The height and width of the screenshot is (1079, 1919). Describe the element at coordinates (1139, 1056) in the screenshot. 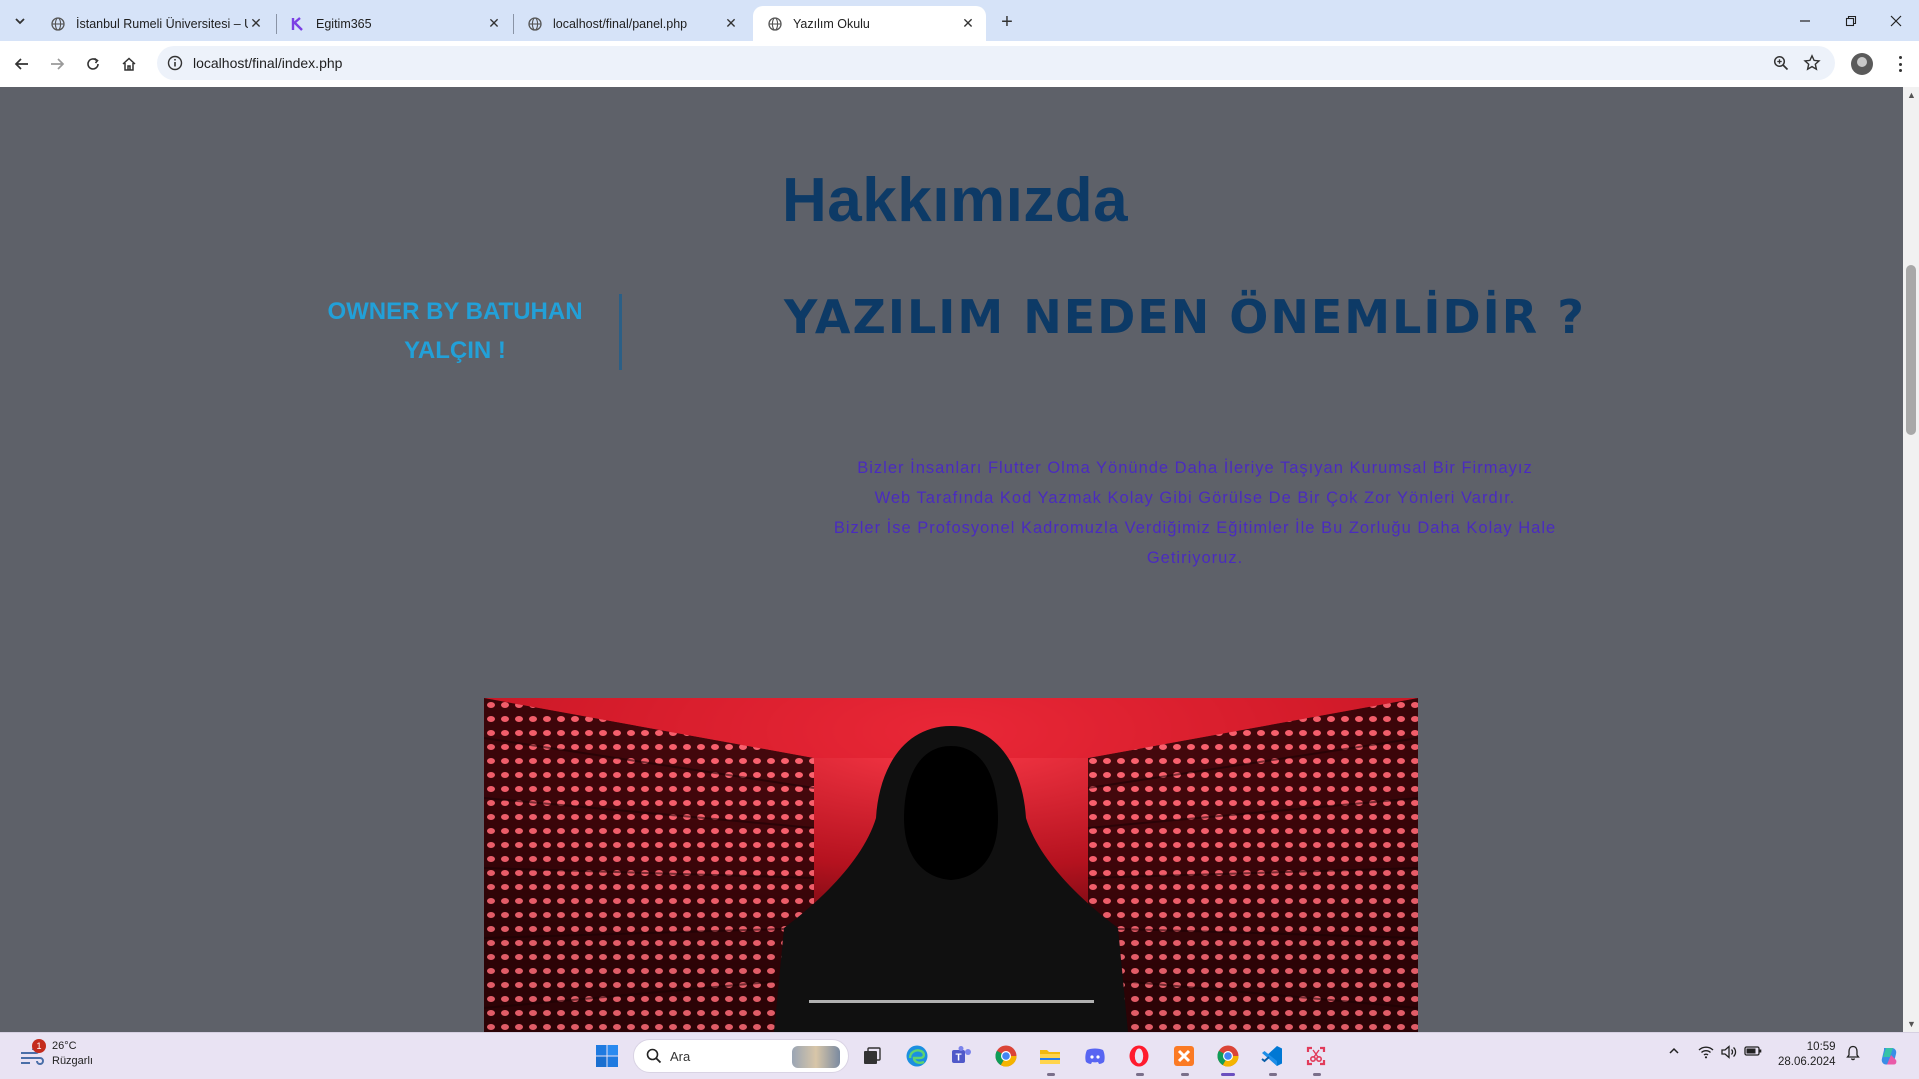

I see `opera-icon` at that location.